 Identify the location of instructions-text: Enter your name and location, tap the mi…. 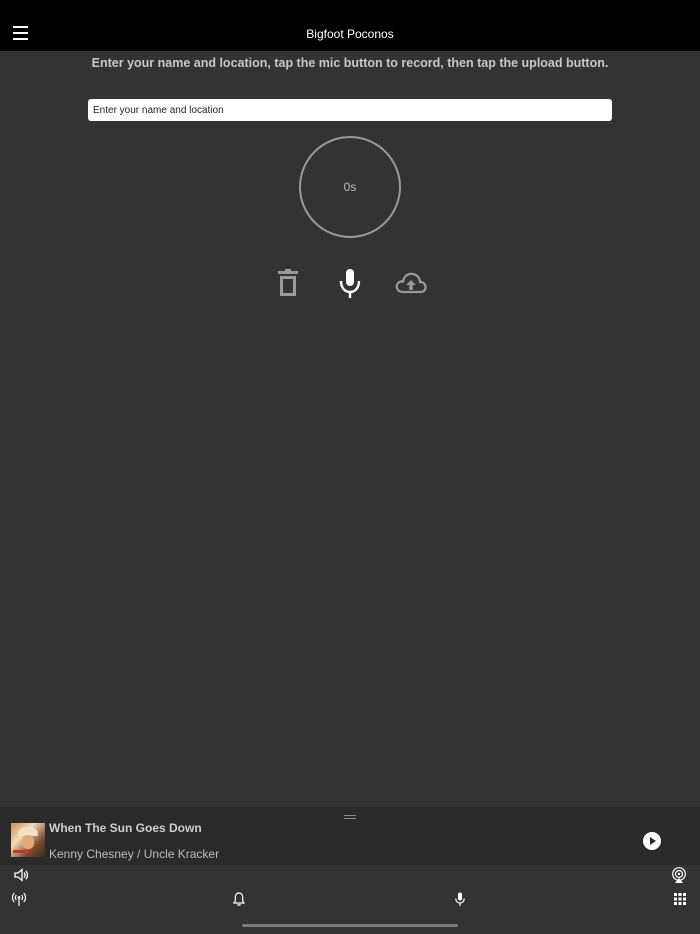
(350, 63).